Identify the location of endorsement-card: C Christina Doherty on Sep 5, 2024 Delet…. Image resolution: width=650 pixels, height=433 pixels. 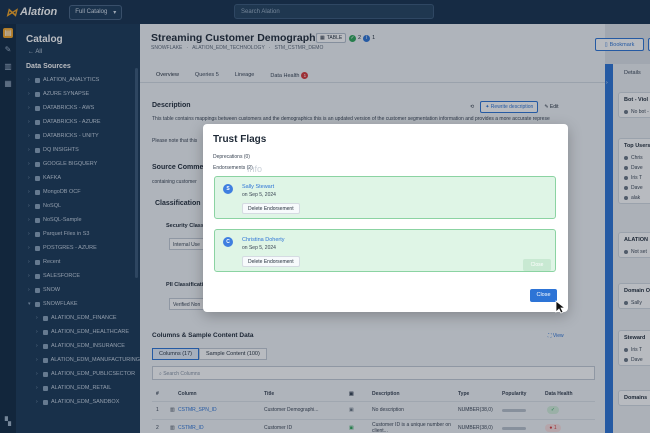
(385, 250).